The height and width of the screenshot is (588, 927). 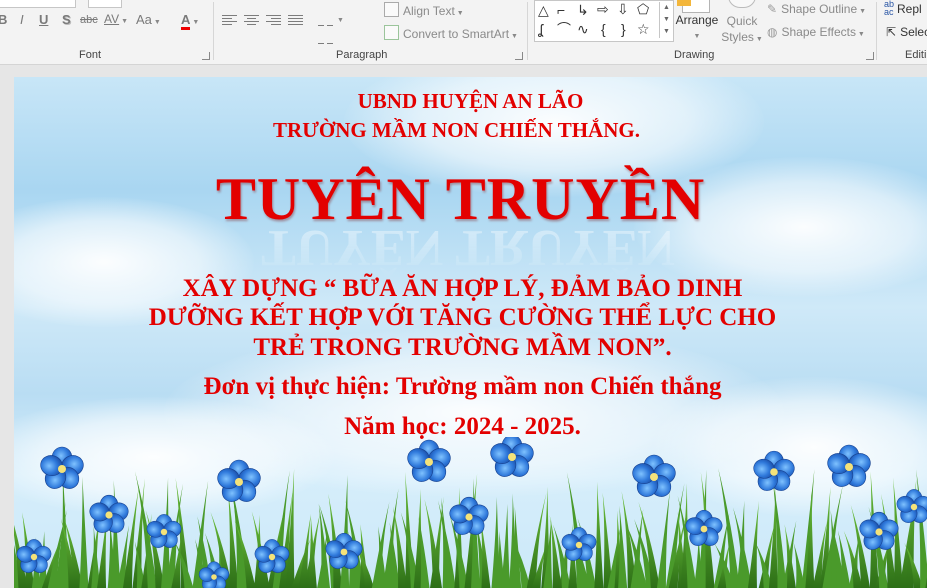 I want to click on quick-styles-label-2: Styles, so click(x=737, y=37).